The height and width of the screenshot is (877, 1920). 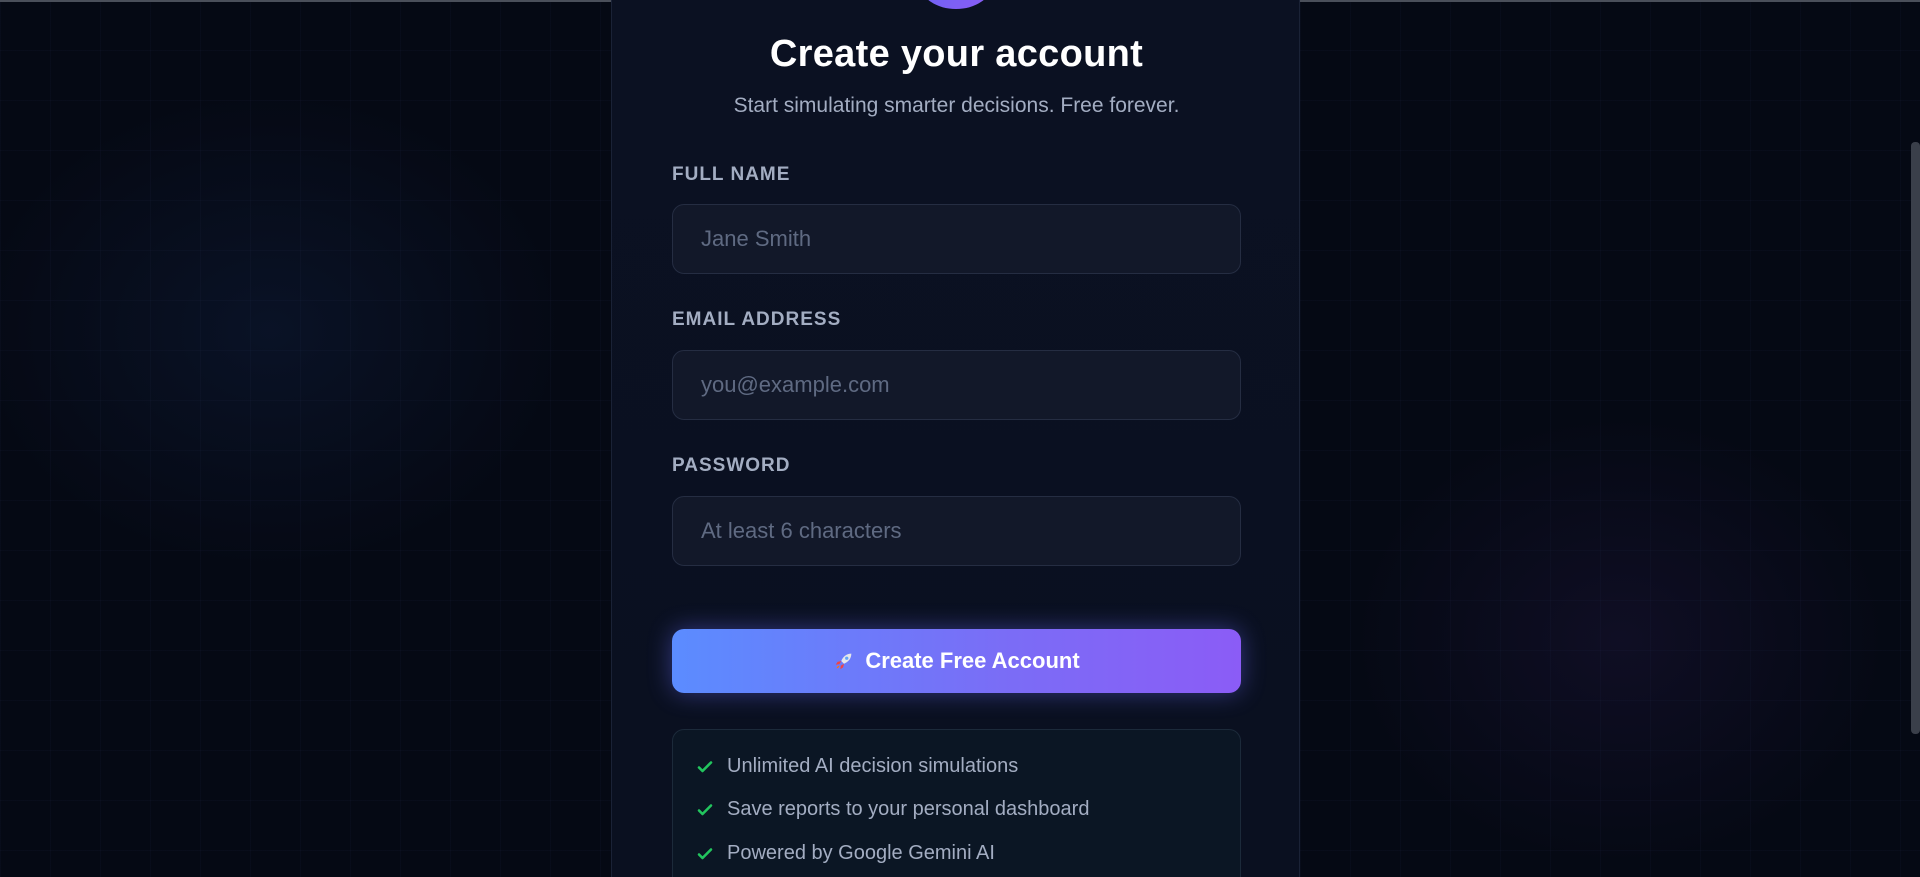 I want to click on feature-text: Save reports to your personal dashboard, so click(x=908, y=809).